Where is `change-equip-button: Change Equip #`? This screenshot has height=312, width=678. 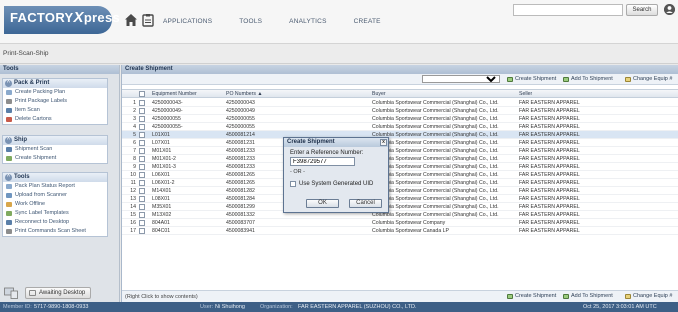
change-equip-button: Change Equip # is located at coordinates (648, 79).